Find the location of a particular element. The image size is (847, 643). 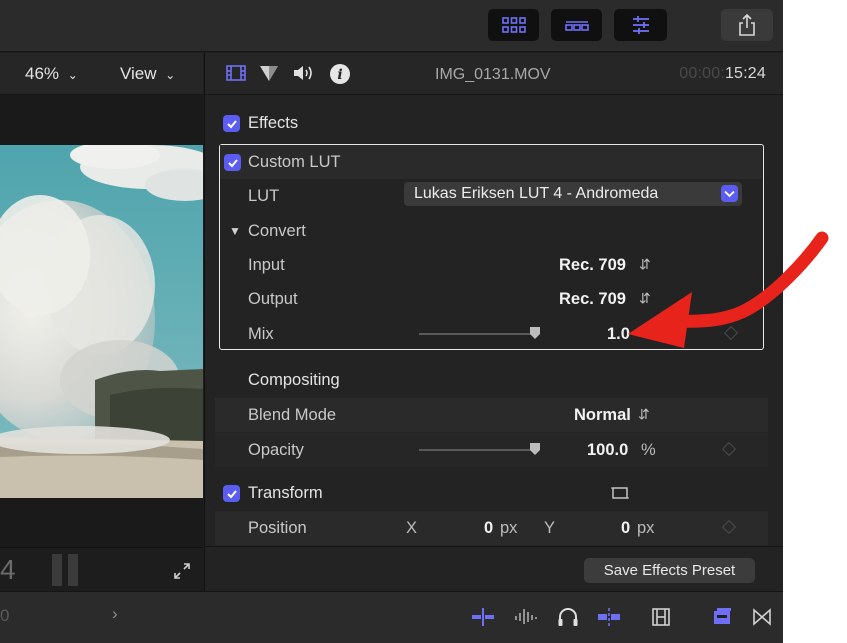

fullscreen-icon is located at coordinates (182, 573).